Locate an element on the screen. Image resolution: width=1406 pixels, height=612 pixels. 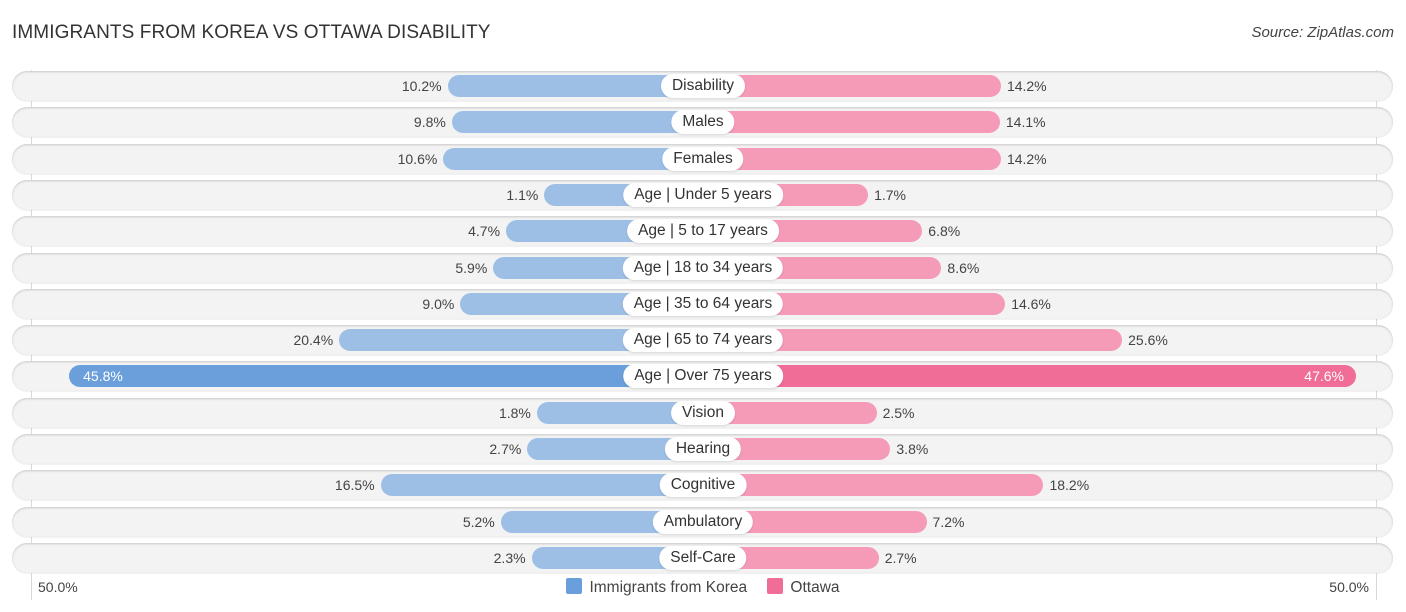
category-label-self-care: Self-Care is located at coordinates (703, 557).